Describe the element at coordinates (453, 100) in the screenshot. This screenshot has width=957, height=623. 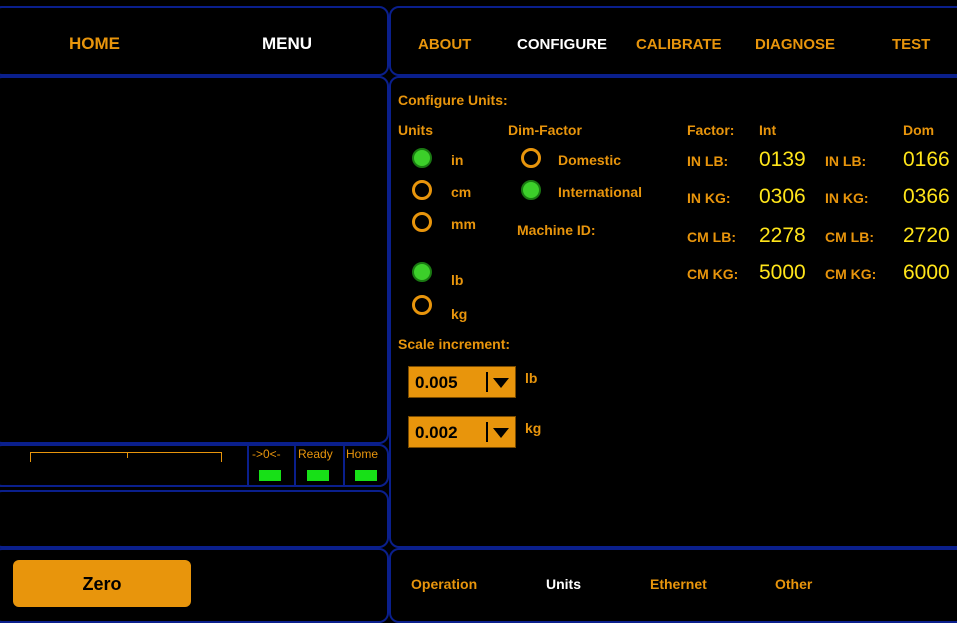
I see `configure-units-title: Configure Units:` at that location.